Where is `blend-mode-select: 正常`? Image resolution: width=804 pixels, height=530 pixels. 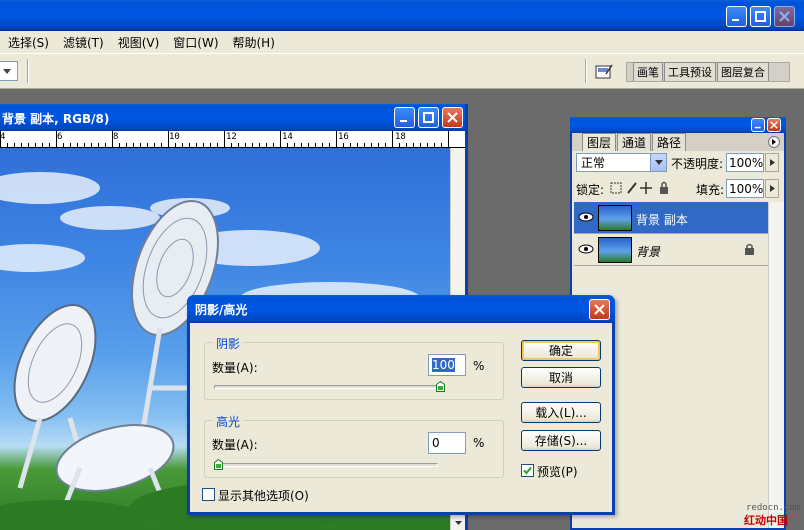
blend-mode-select: 正常 is located at coordinates (621, 162).